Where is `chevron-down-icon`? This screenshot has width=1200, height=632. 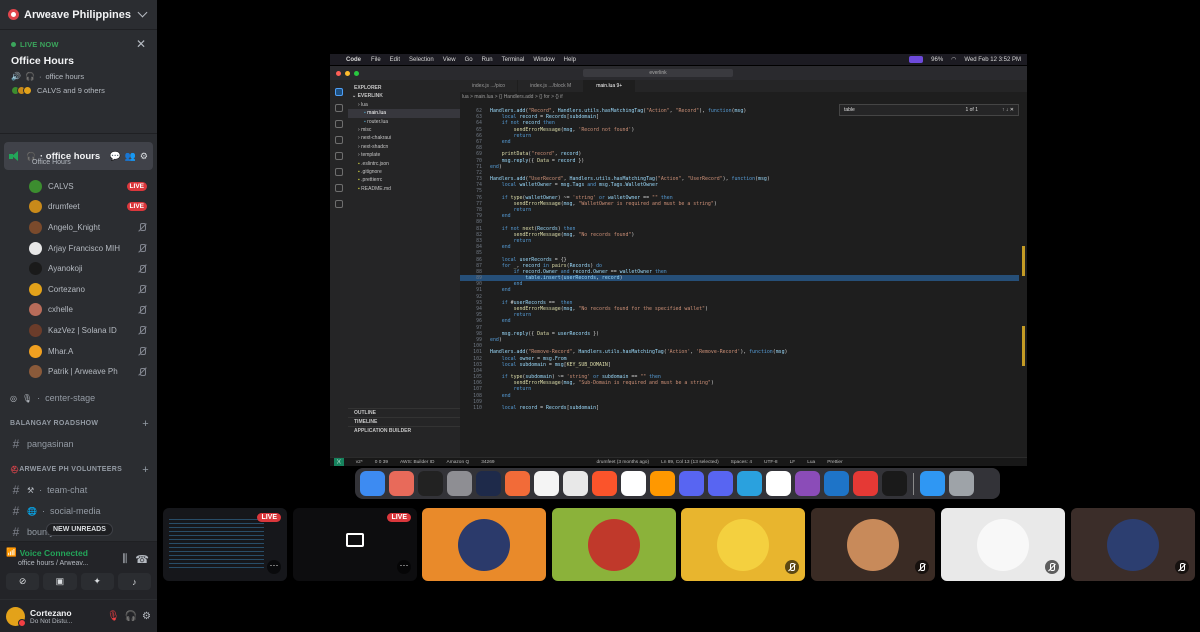
chevron-down-icon is located at coordinates (142, 12).